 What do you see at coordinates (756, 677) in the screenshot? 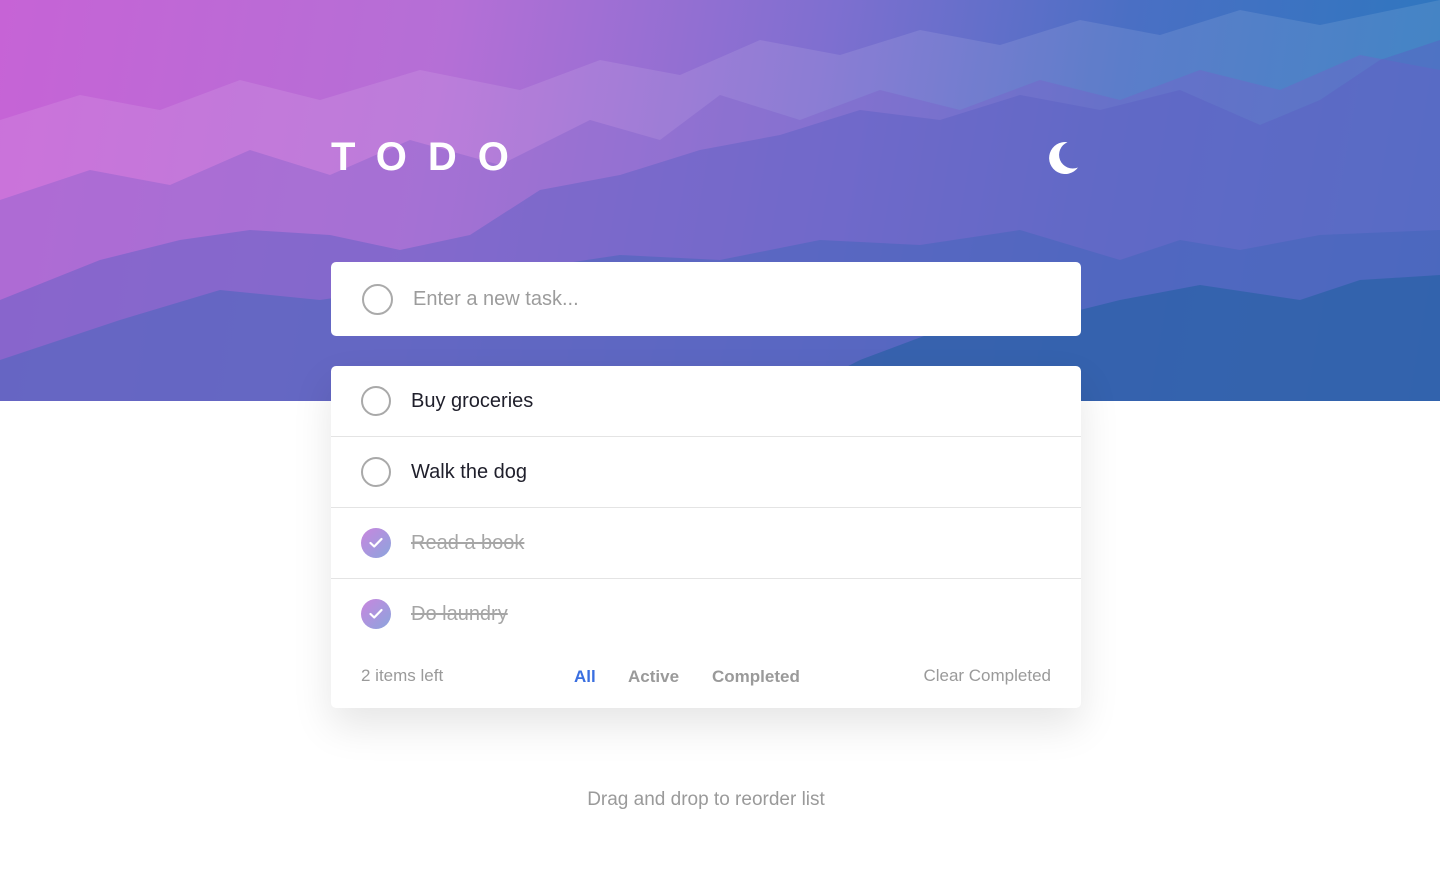
I see `filter-completed: Completed` at bounding box center [756, 677].